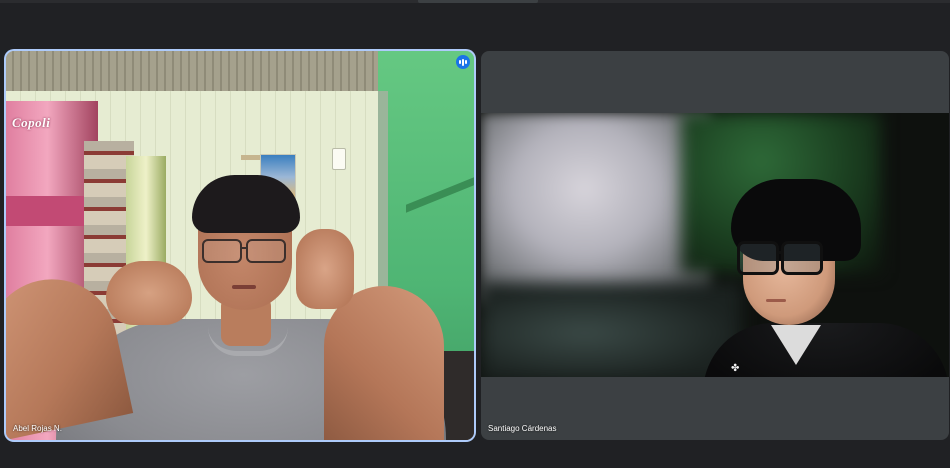  I want to click on wall-switch, so click(339, 159).